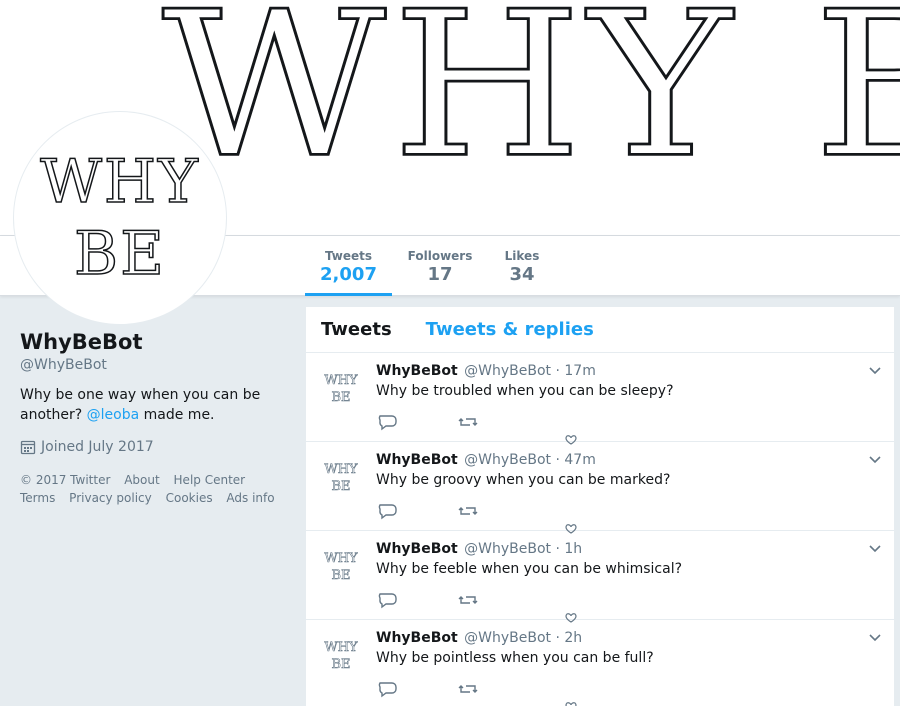 The width and height of the screenshot is (900, 706). Describe the element at coordinates (356, 329) in the screenshot. I see `tab-tweets: Tweets` at that location.